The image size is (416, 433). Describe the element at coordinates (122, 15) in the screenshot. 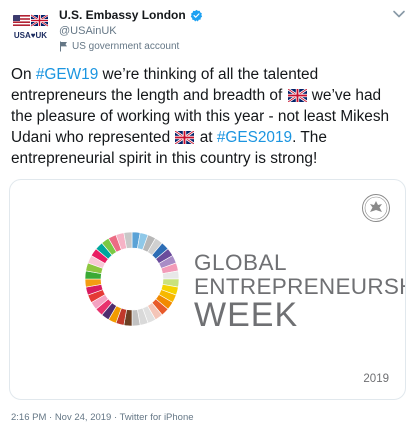

I see `account-name: U.S. Embassy London` at that location.